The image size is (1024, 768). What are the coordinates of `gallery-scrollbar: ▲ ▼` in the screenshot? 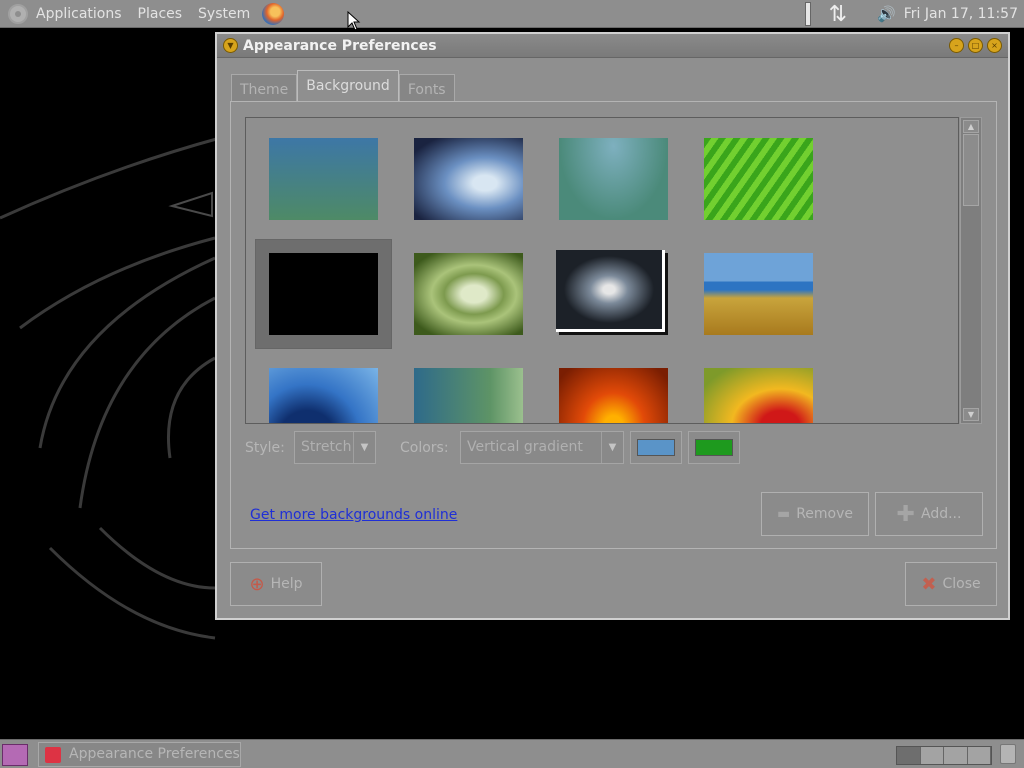 It's located at (971, 270).